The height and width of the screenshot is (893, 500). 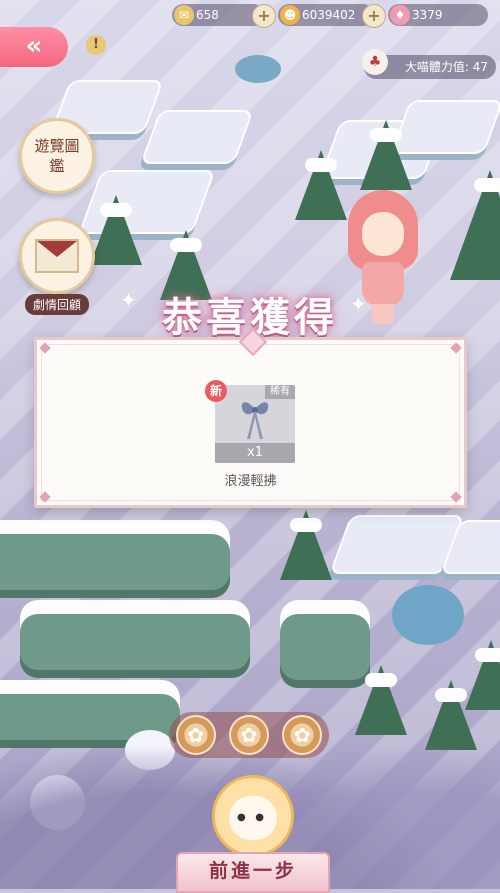 I want to click on envelope-icon, so click(x=57, y=256).